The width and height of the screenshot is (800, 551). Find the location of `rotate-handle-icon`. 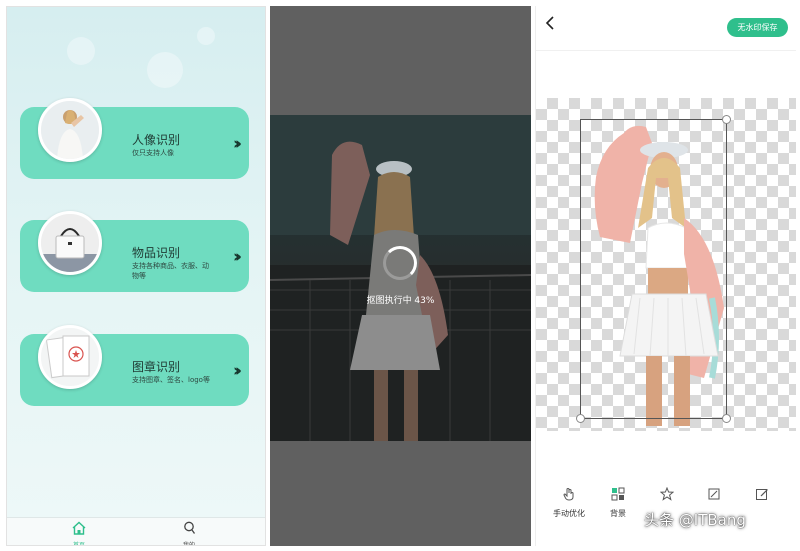

rotate-handle-icon is located at coordinates (726, 119).